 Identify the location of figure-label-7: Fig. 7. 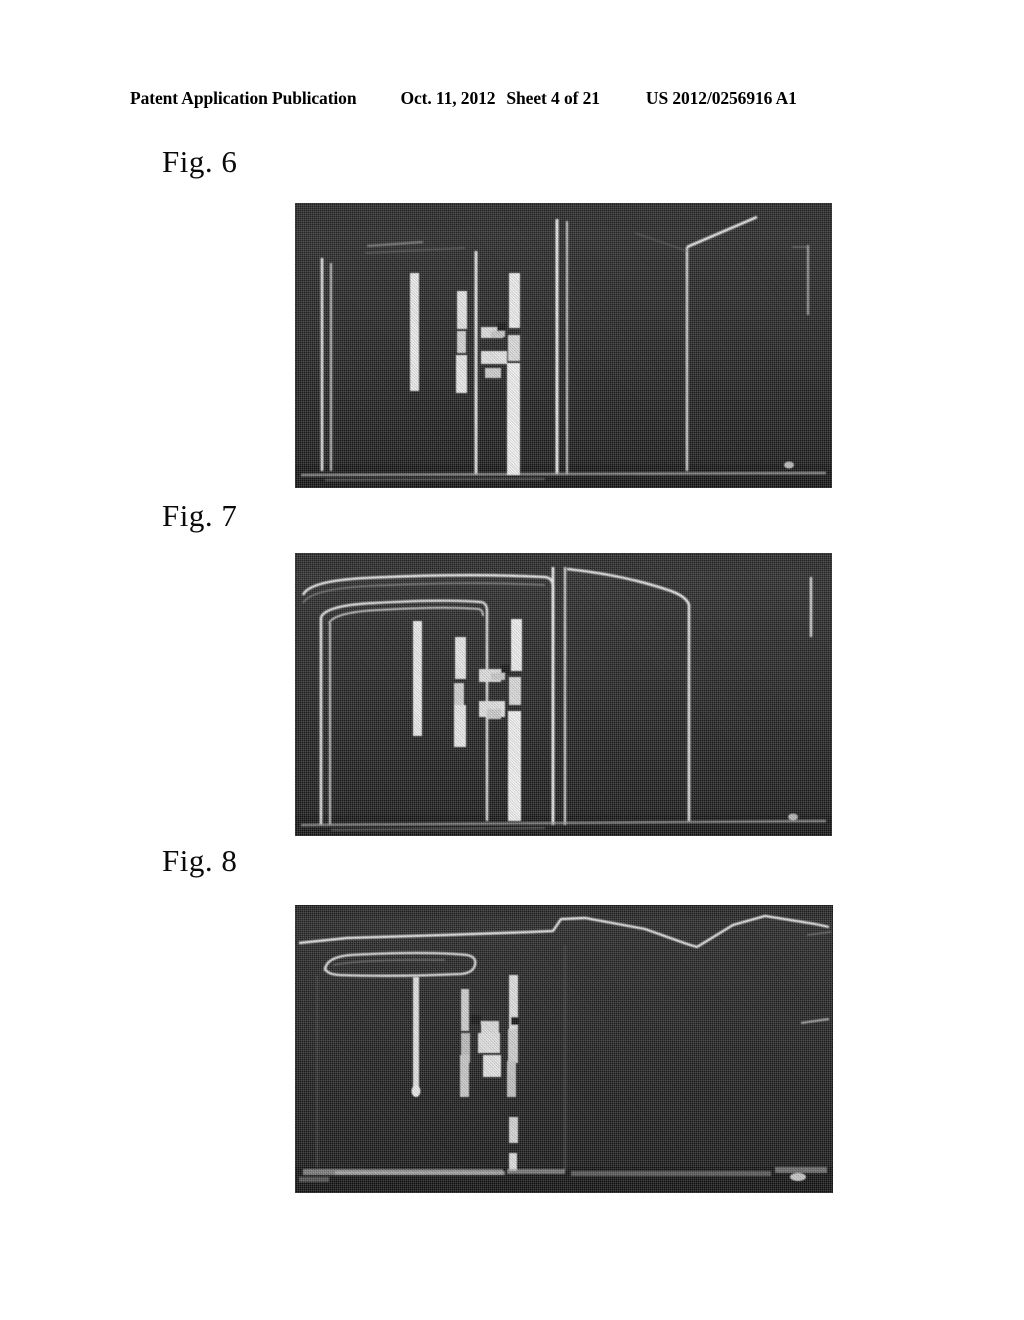
(200, 515).